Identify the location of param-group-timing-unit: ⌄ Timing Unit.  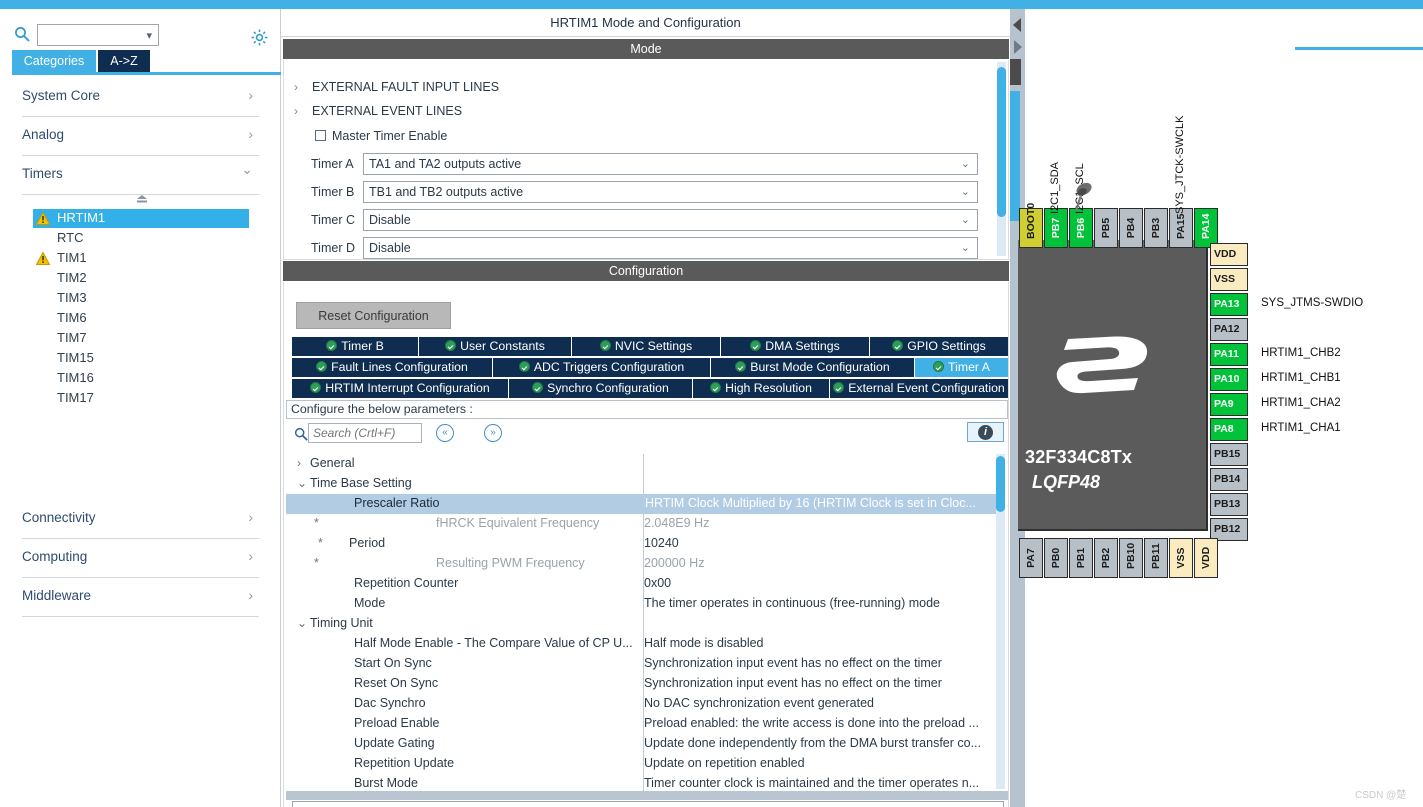
(644, 624).